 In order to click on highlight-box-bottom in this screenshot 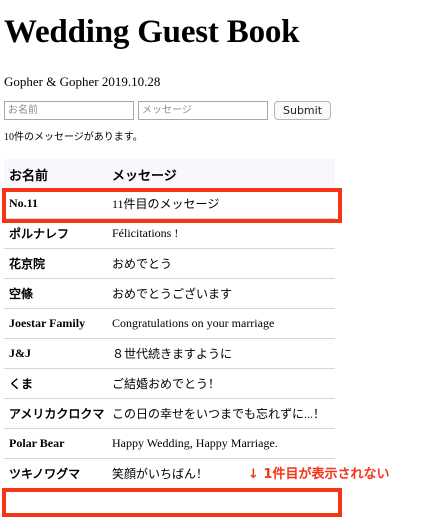, I will do `click(172, 502)`.